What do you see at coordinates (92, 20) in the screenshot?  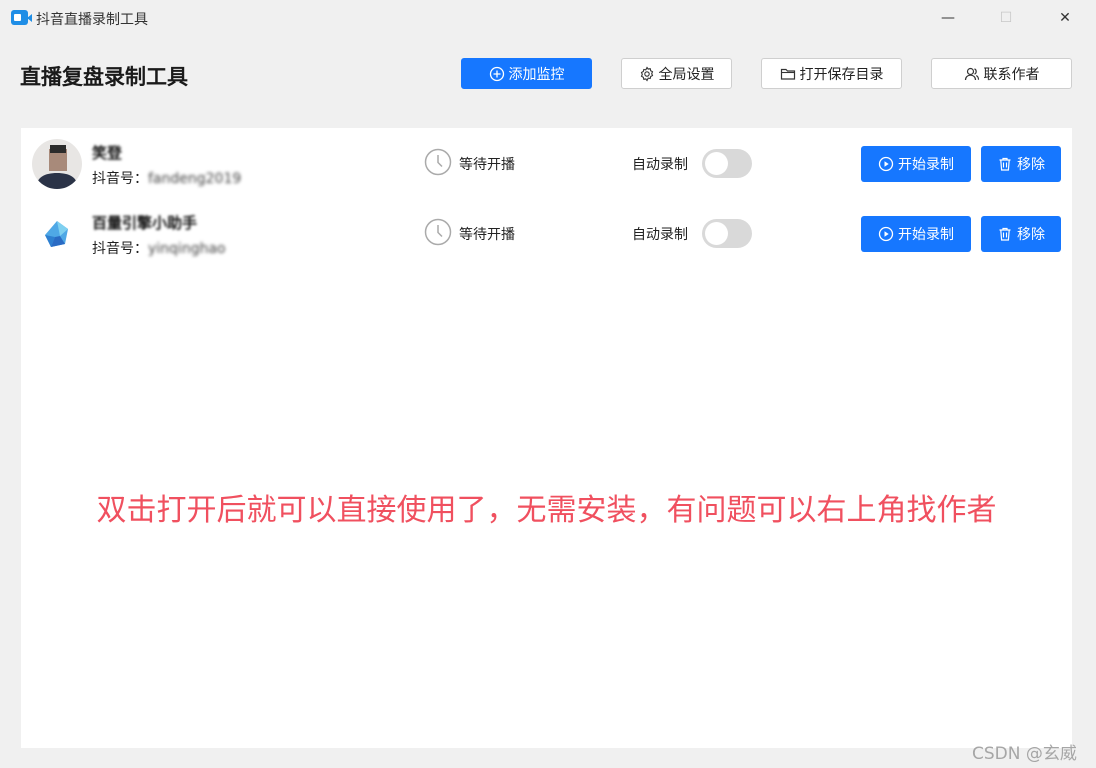 I see `window-title: 抖音直播录制工具` at bounding box center [92, 20].